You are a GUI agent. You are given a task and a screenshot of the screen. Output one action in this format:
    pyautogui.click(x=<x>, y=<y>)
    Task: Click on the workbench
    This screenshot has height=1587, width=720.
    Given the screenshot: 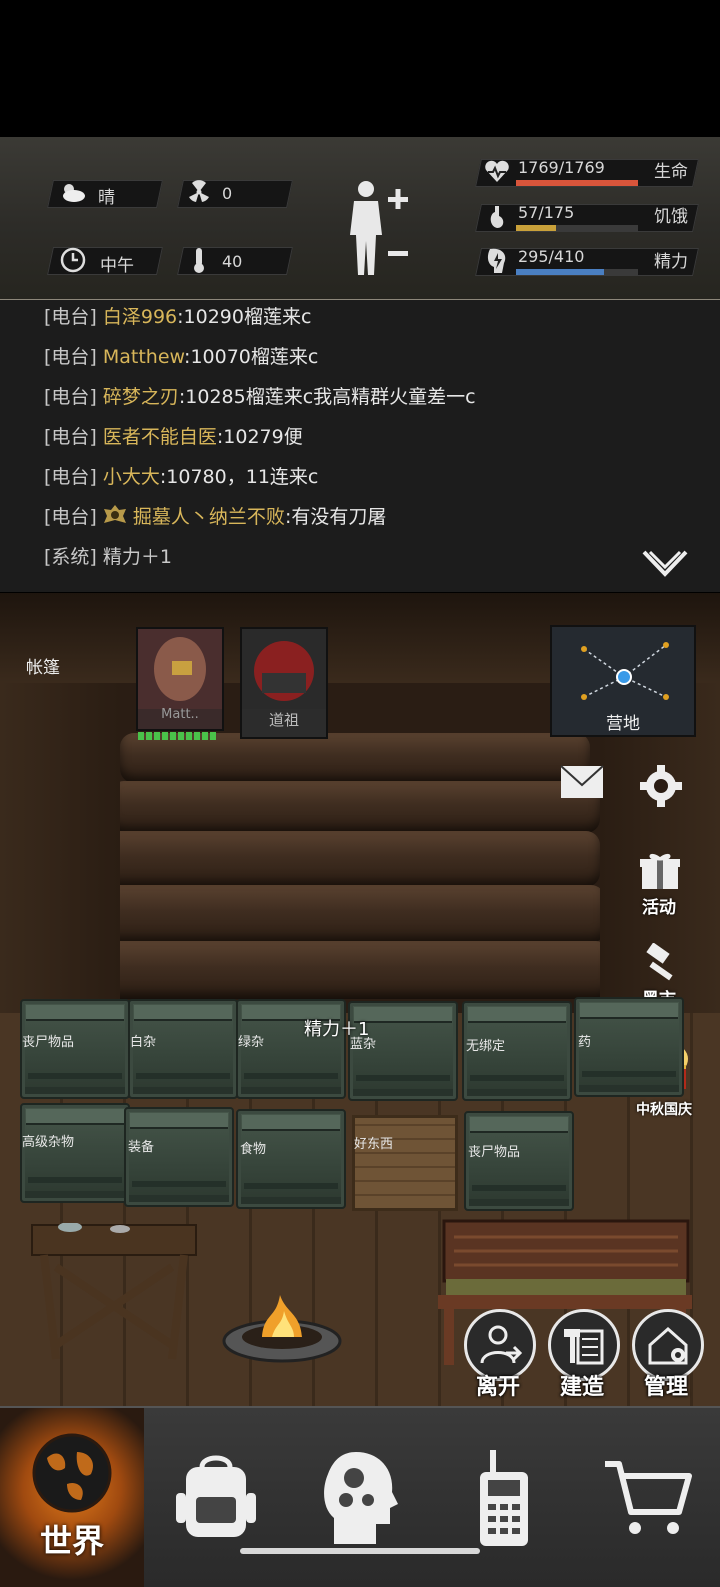 What is the action you would take?
    pyautogui.click(x=114, y=1292)
    